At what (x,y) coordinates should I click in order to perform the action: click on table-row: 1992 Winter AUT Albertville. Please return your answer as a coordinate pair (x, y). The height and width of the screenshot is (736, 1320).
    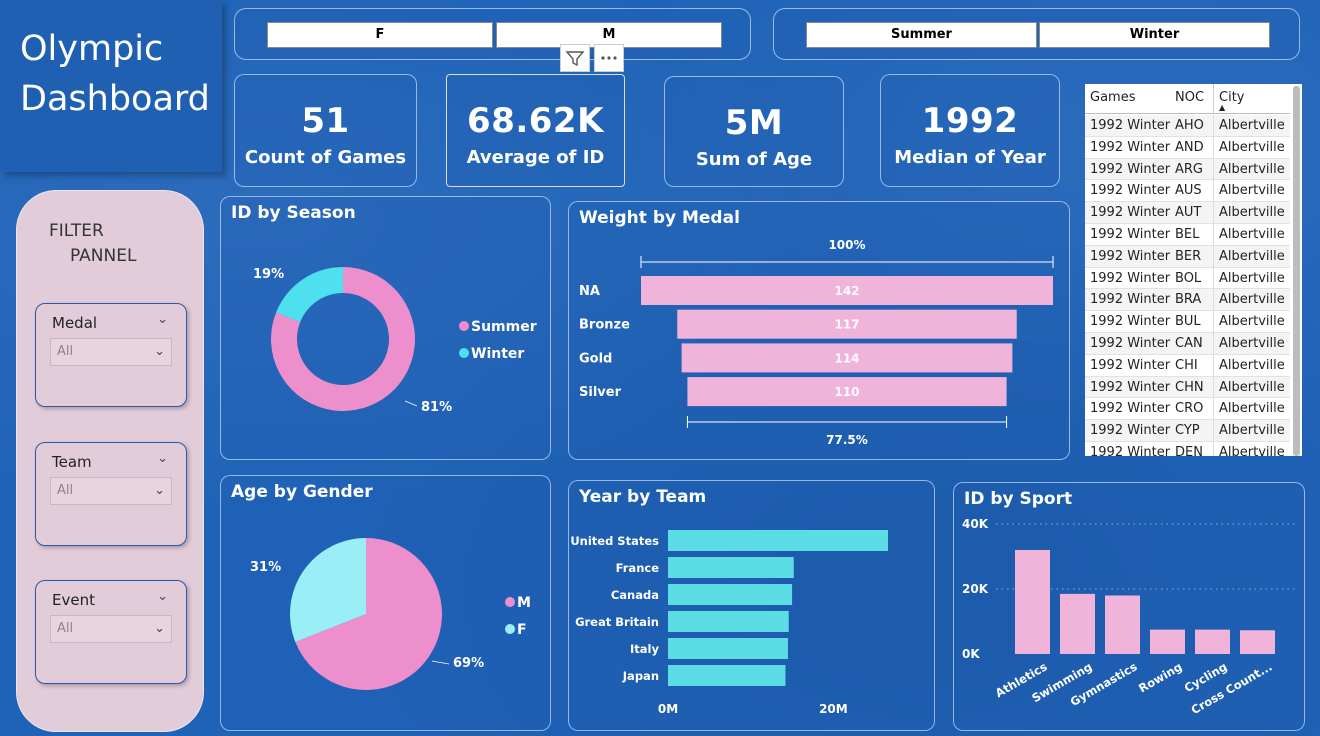
    Looking at the image, I should click on (1187, 213).